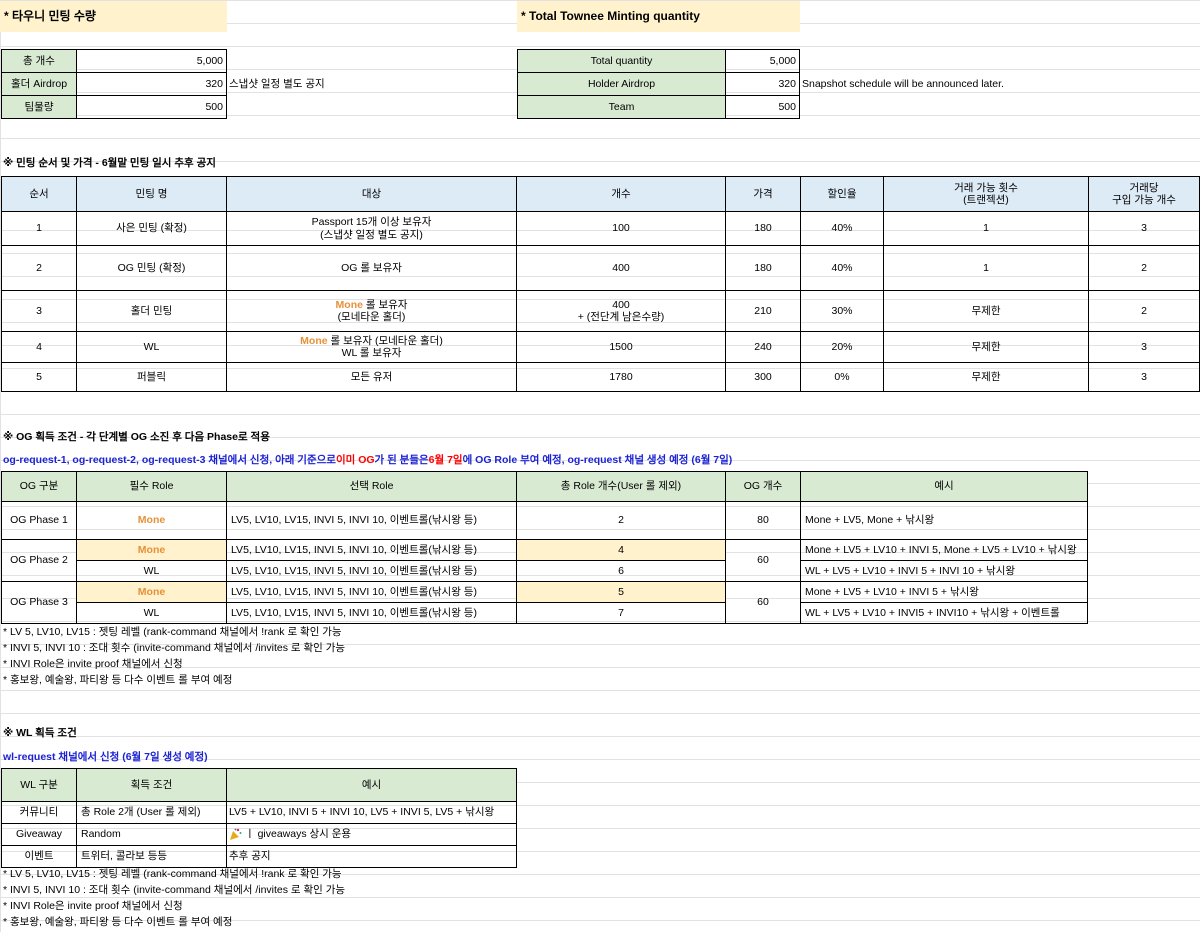 The height and width of the screenshot is (932, 1200). I want to click on mint-tx: 무제한, so click(986, 377).